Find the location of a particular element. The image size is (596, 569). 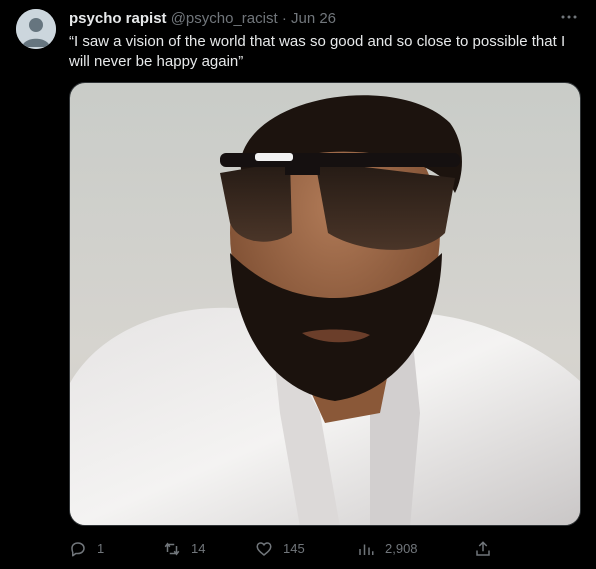

more-horizontal-icon is located at coordinates (569, 17).